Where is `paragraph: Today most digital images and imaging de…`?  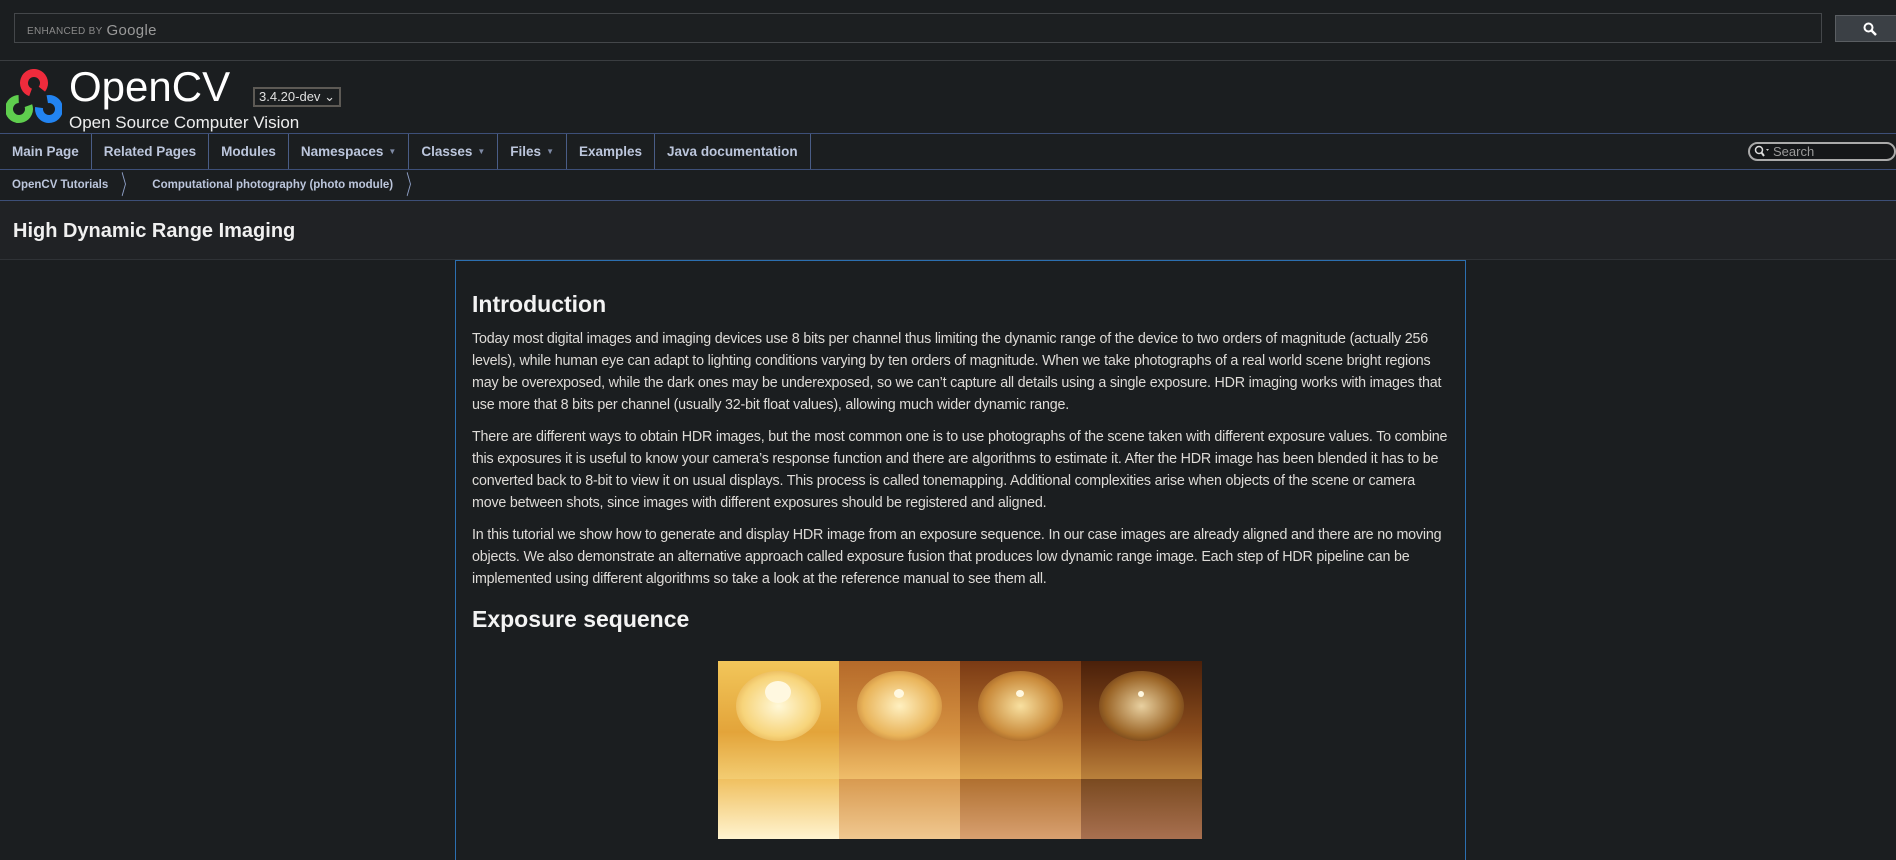
paragraph: Today most digital images and imaging de… is located at coordinates (957, 372).